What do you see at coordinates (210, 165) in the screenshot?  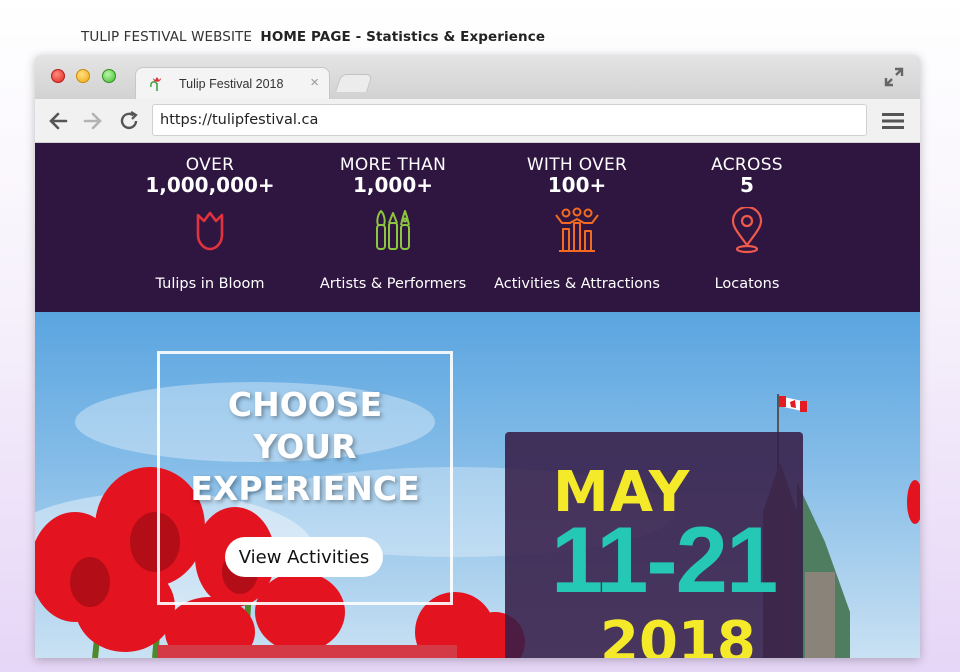 I see `stat-prefix: OVER` at bounding box center [210, 165].